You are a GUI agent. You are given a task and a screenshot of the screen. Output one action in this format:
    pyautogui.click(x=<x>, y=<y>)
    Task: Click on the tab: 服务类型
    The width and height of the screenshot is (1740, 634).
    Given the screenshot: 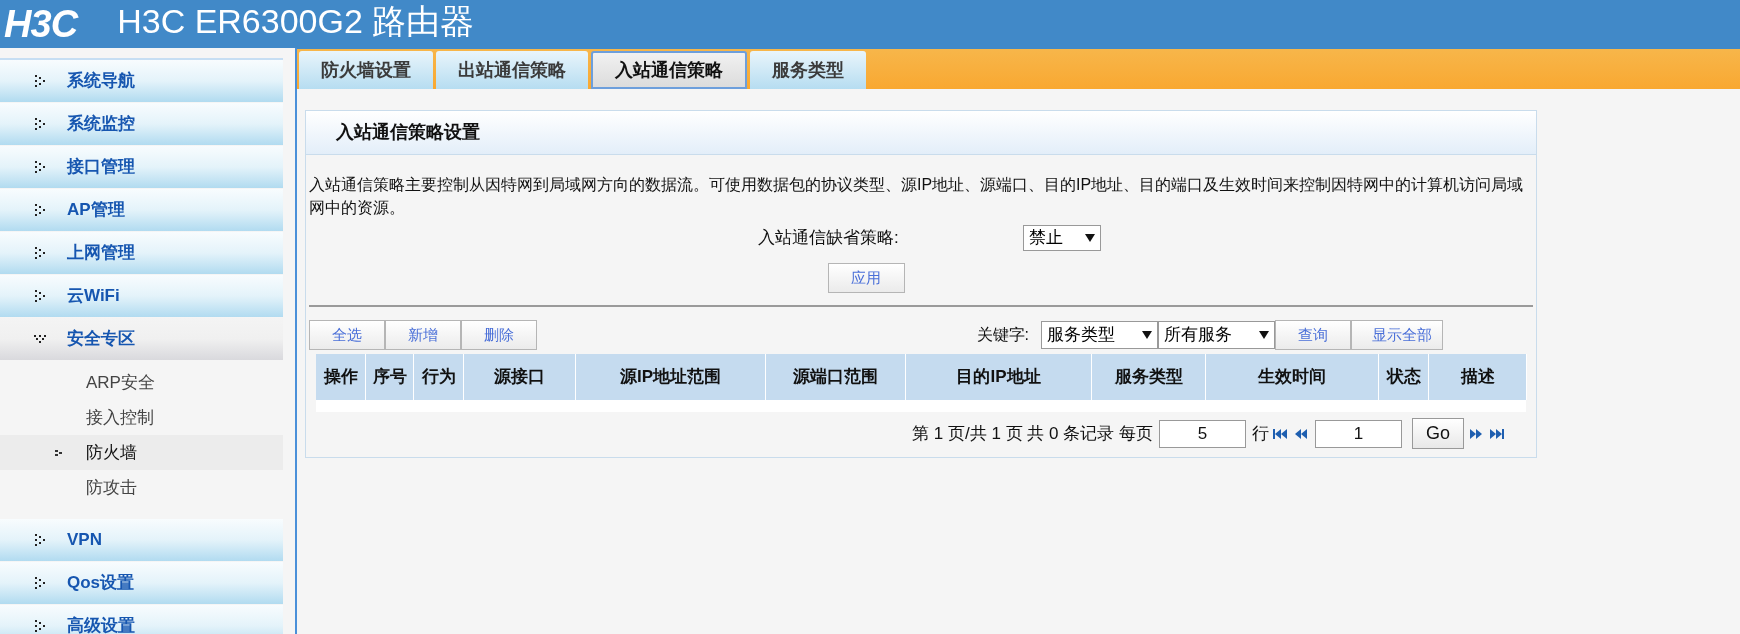 What is the action you would take?
    pyautogui.click(x=808, y=70)
    